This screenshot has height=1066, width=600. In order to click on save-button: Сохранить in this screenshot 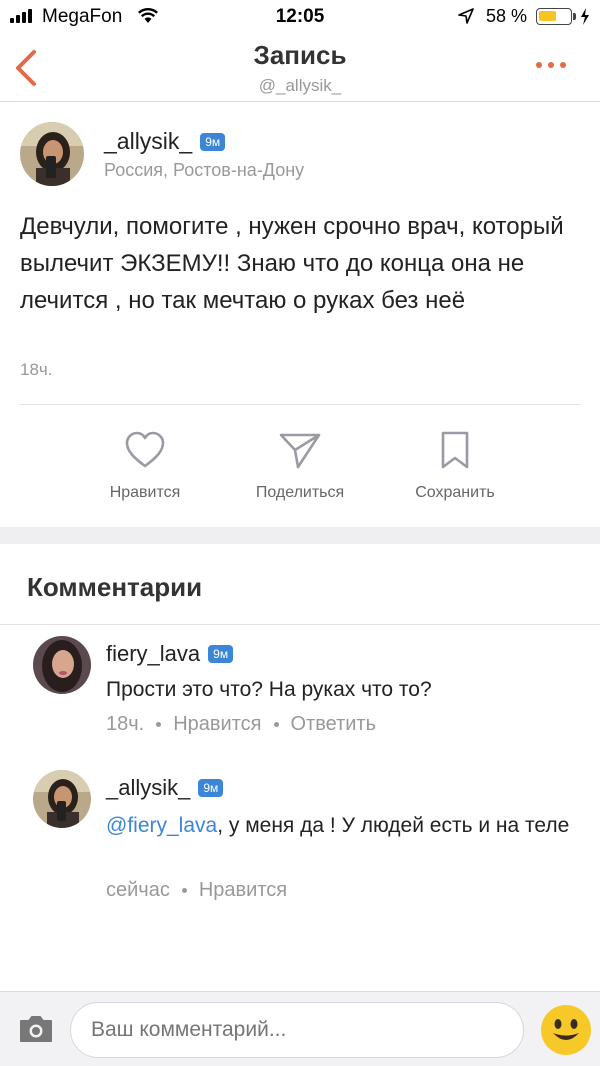, I will do `click(455, 466)`.